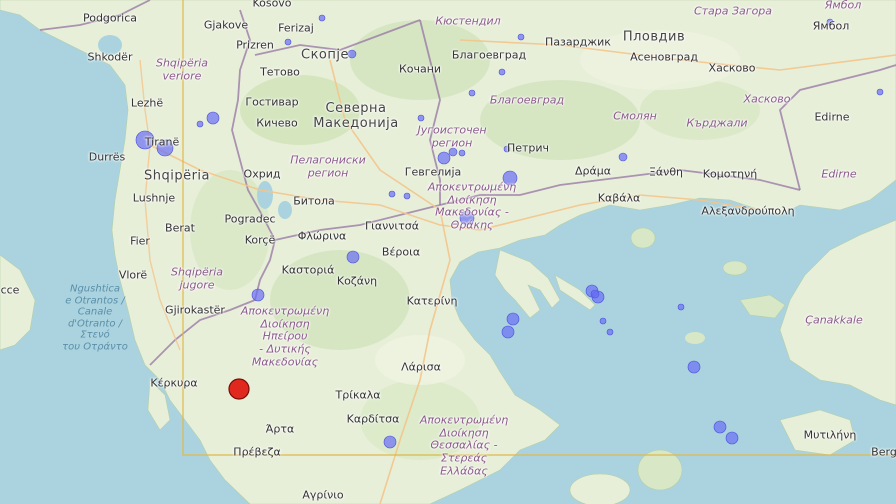  I want to click on label-pazardzhik: Пазарджик, so click(578, 42).